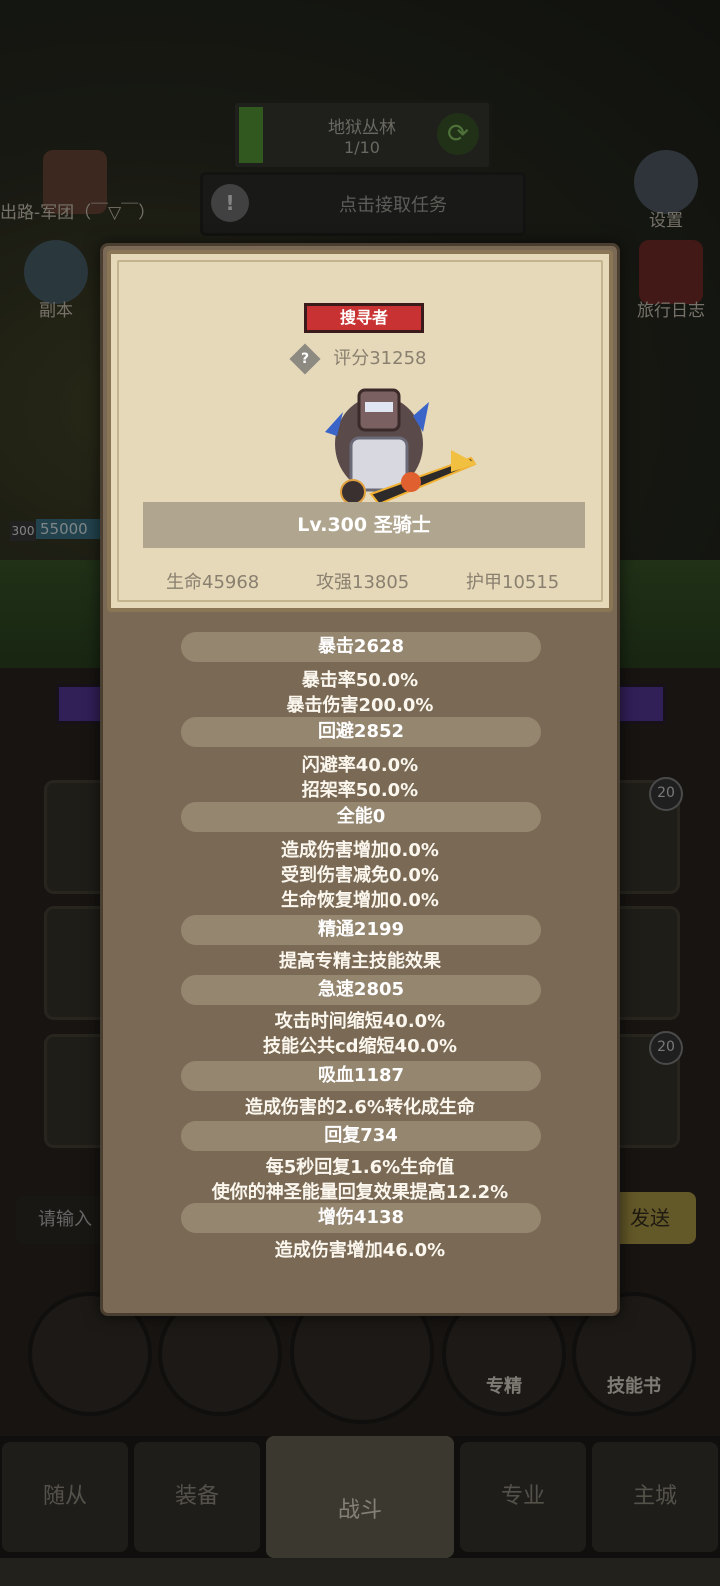 The height and width of the screenshot is (1586, 720). I want to click on role-tag: 搜寻者, so click(364, 318).